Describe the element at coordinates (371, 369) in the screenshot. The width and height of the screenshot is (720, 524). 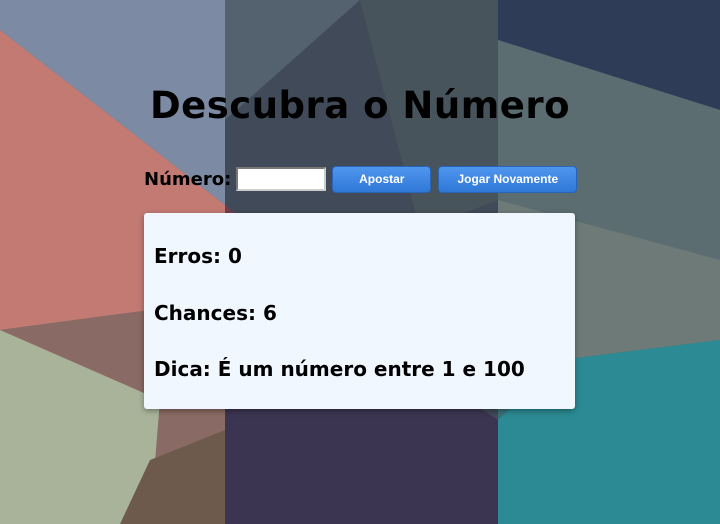
I see `hint-value: É um número entre 1 e 100` at that location.